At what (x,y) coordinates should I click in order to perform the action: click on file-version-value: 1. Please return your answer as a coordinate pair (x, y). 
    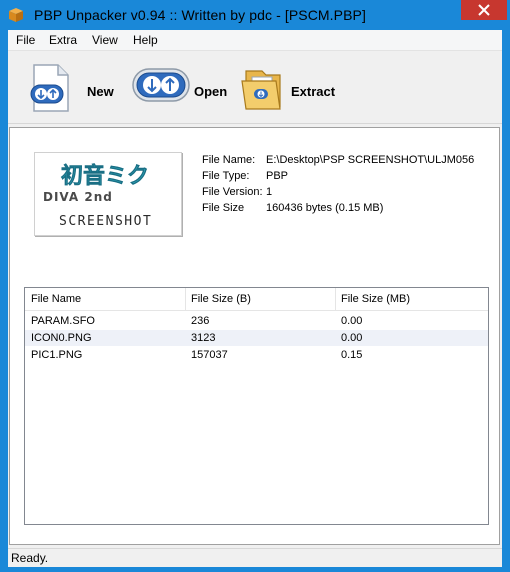
    Looking at the image, I should click on (269, 192).